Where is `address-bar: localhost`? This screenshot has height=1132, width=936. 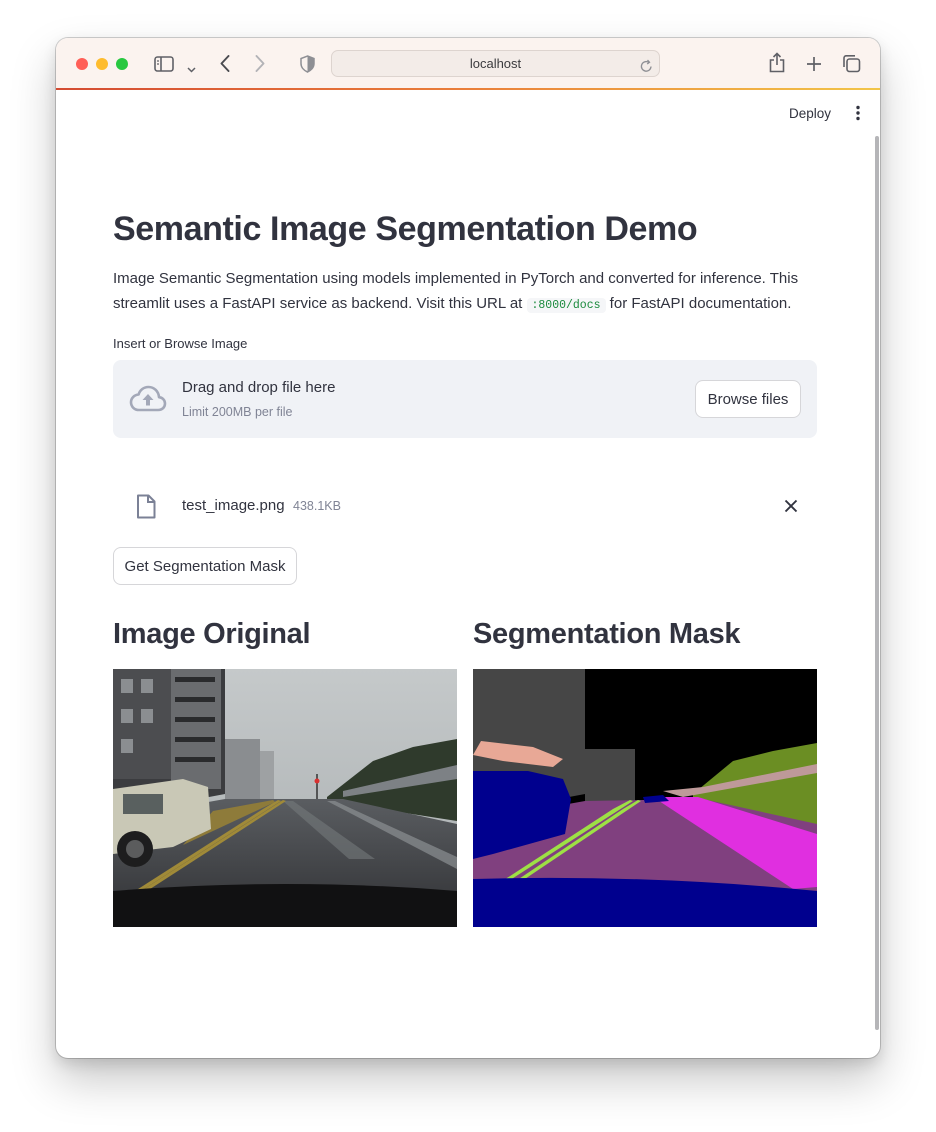
address-bar: localhost is located at coordinates (495, 63).